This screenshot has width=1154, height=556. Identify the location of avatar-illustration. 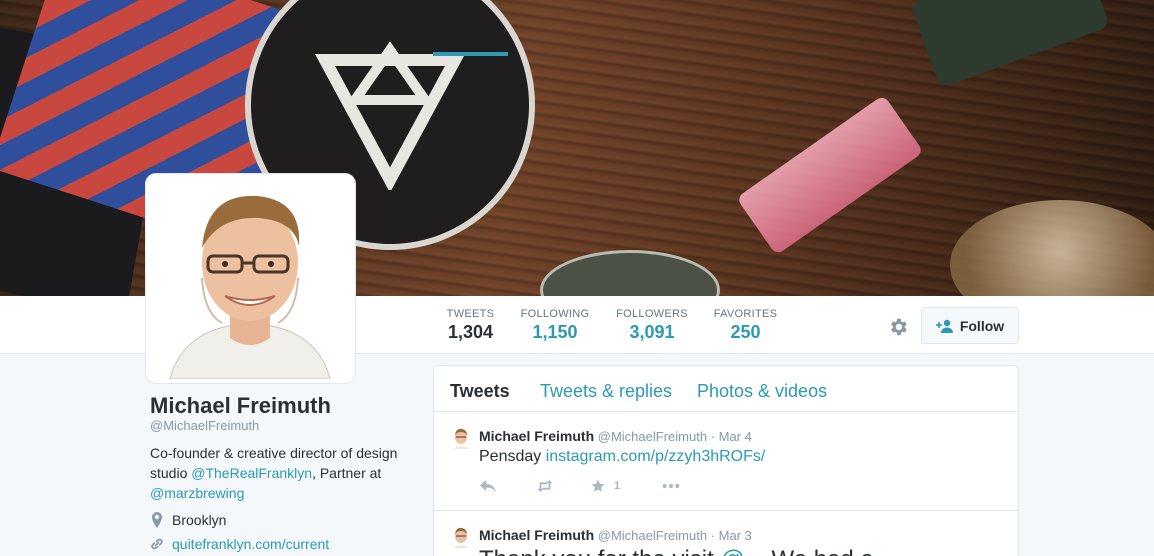
(250, 278).